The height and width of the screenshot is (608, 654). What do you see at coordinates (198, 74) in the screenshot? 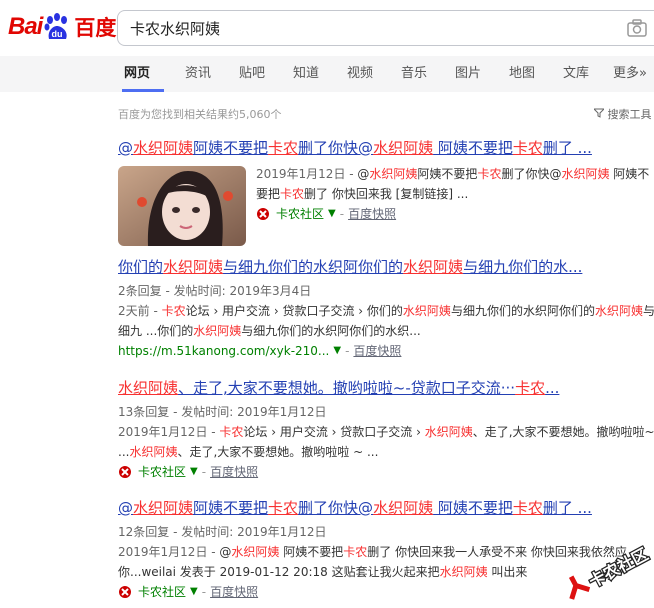
I see `tab-news: 资讯` at bounding box center [198, 74].